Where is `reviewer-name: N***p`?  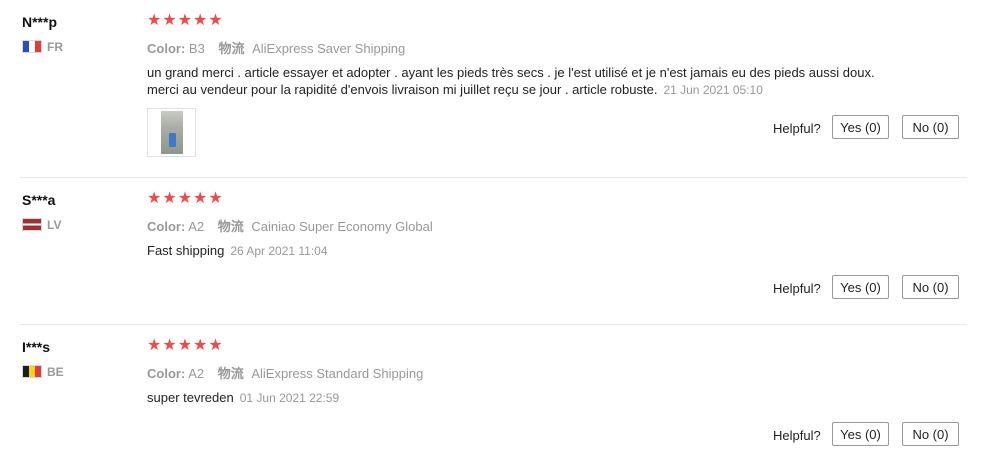 reviewer-name: N***p is located at coordinates (40, 22).